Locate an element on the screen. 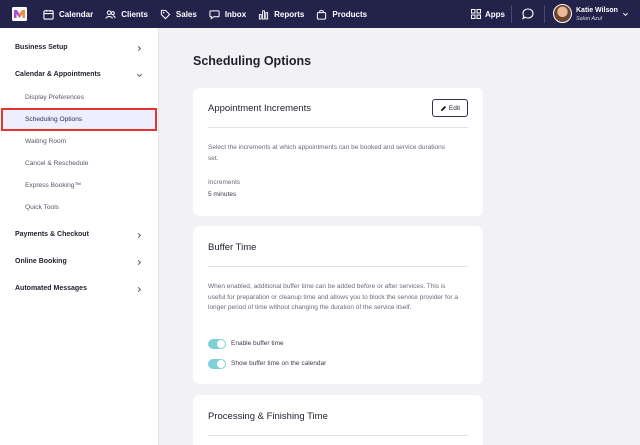 Image resolution: width=640 pixels, height=445 pixels. edit-button: Edit is located at coordinates (450, 108).